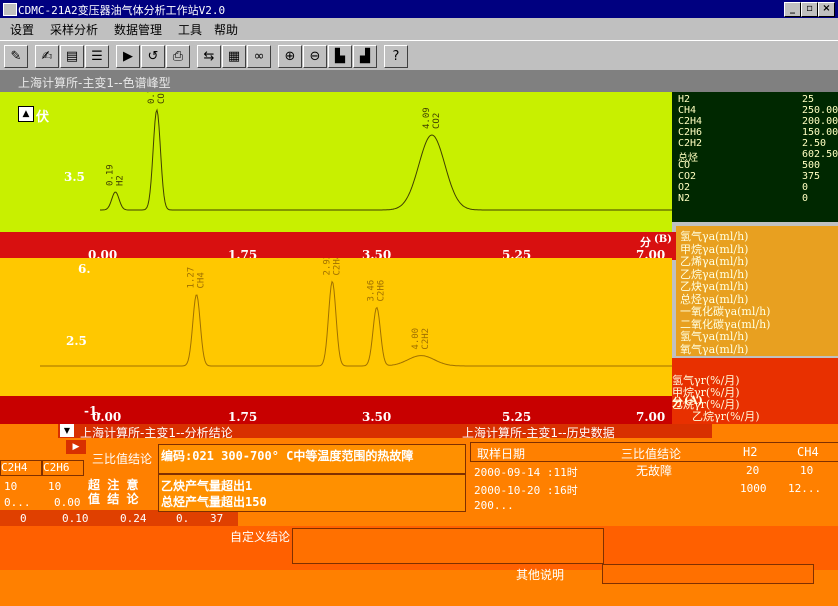 This screenshot has height=606, width=838. I want to click on binoculars-button: ∞, so click(259, 56).